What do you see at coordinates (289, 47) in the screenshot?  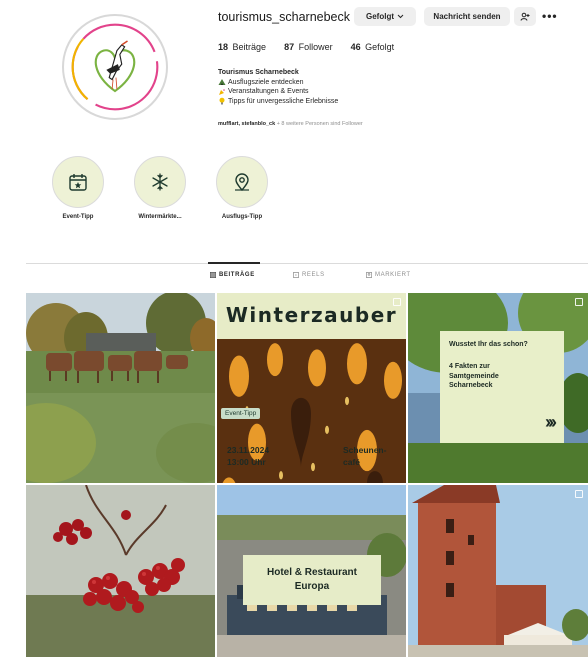 I see `followers-count: 87` at bounding box center [289, 47].